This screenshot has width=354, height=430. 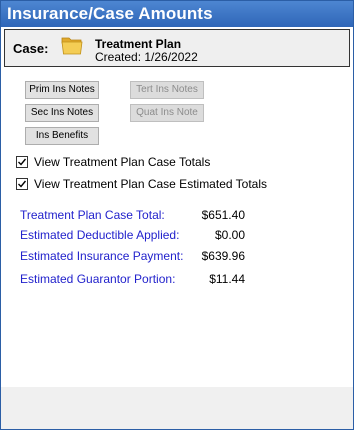 I want to click on tert-ins-notes-button: Tert Ins Notes, so click(x=167, y=90).